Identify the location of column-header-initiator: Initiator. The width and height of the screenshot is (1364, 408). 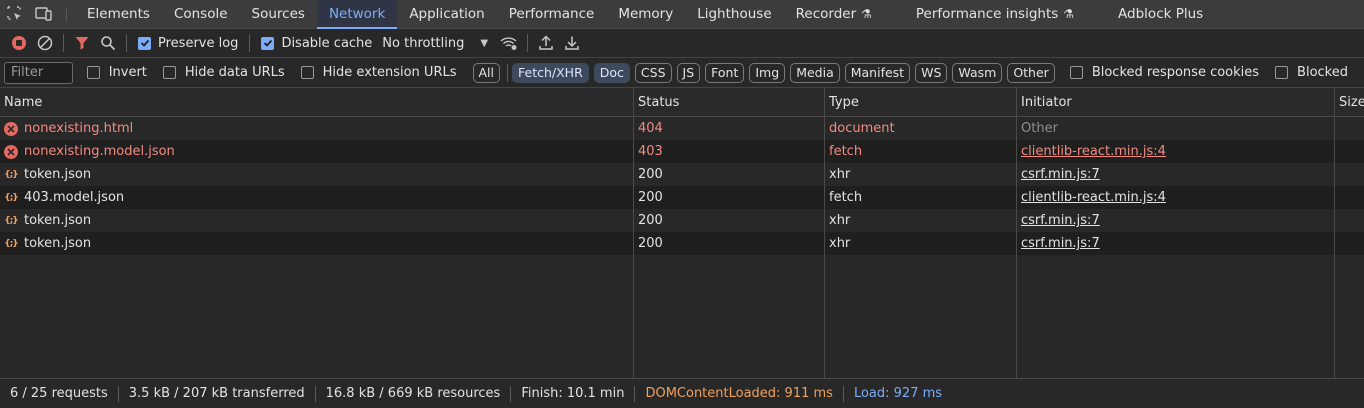
(1176, 102).